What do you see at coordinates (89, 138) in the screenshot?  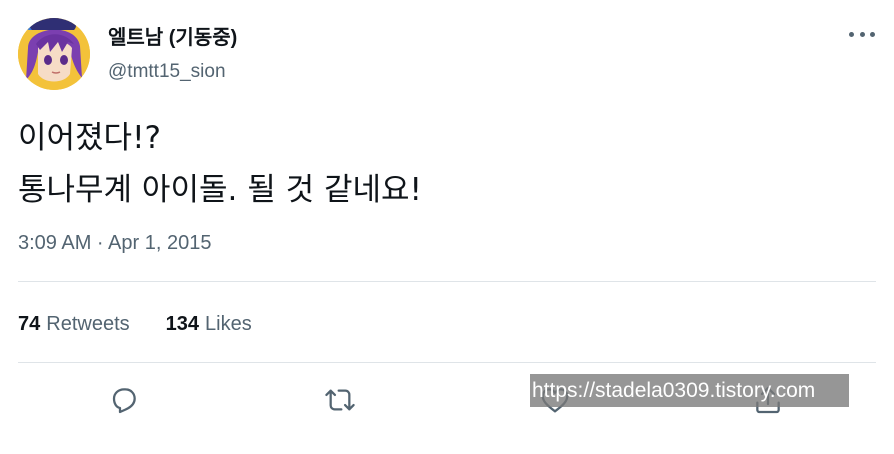 I see `tweet-text-line: 이어졌다!?` at bounding box center [89, 138].